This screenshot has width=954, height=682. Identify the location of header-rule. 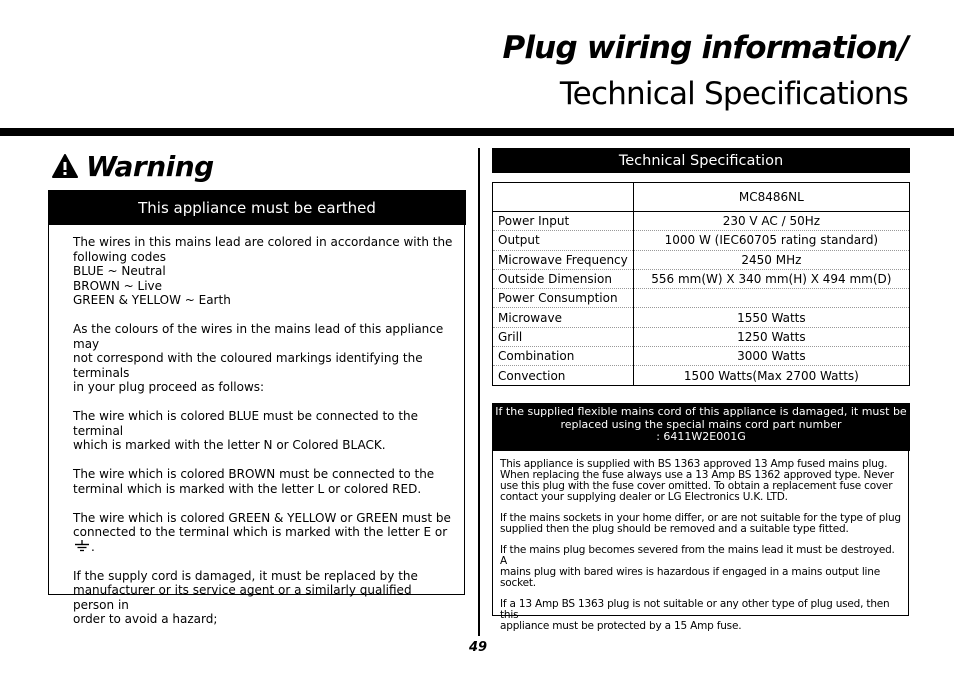
(477, 132).